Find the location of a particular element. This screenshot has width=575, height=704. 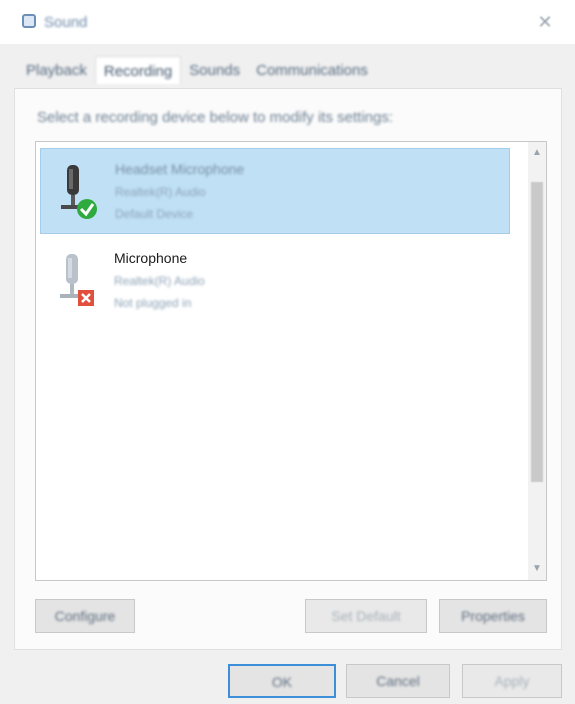

cancel-label: Cancel is located at coordinates (398, 681).